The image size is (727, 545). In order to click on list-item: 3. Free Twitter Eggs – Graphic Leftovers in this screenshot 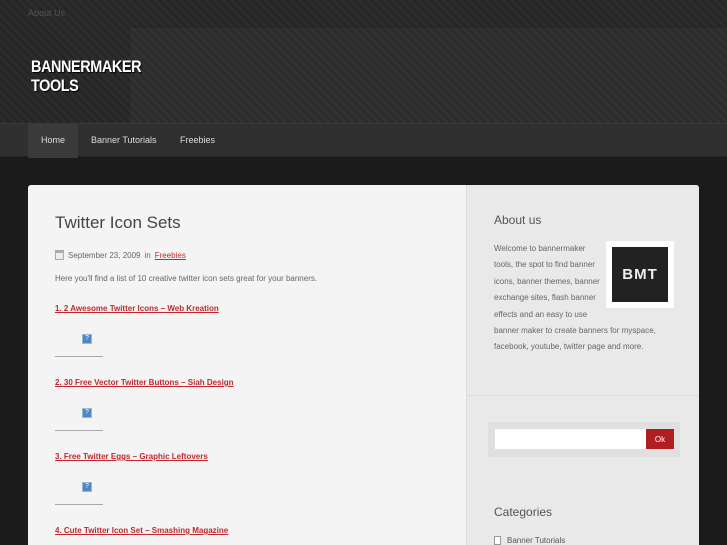, I will do `click(131, 456)`.